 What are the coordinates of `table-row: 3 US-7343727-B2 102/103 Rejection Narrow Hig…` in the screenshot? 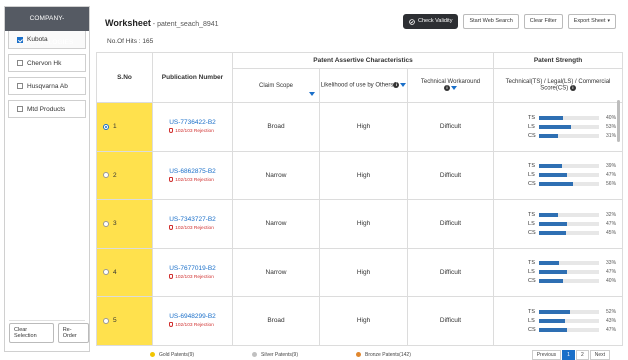 It's located at (360, 224).